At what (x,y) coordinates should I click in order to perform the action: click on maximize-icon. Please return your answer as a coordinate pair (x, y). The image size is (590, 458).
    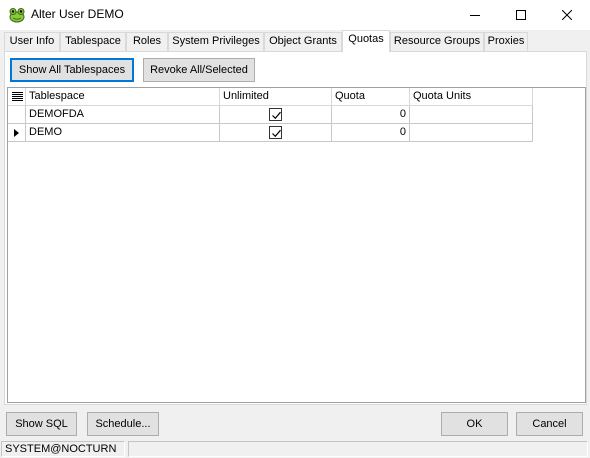
    Looking at the image, I should click on (521, 15).